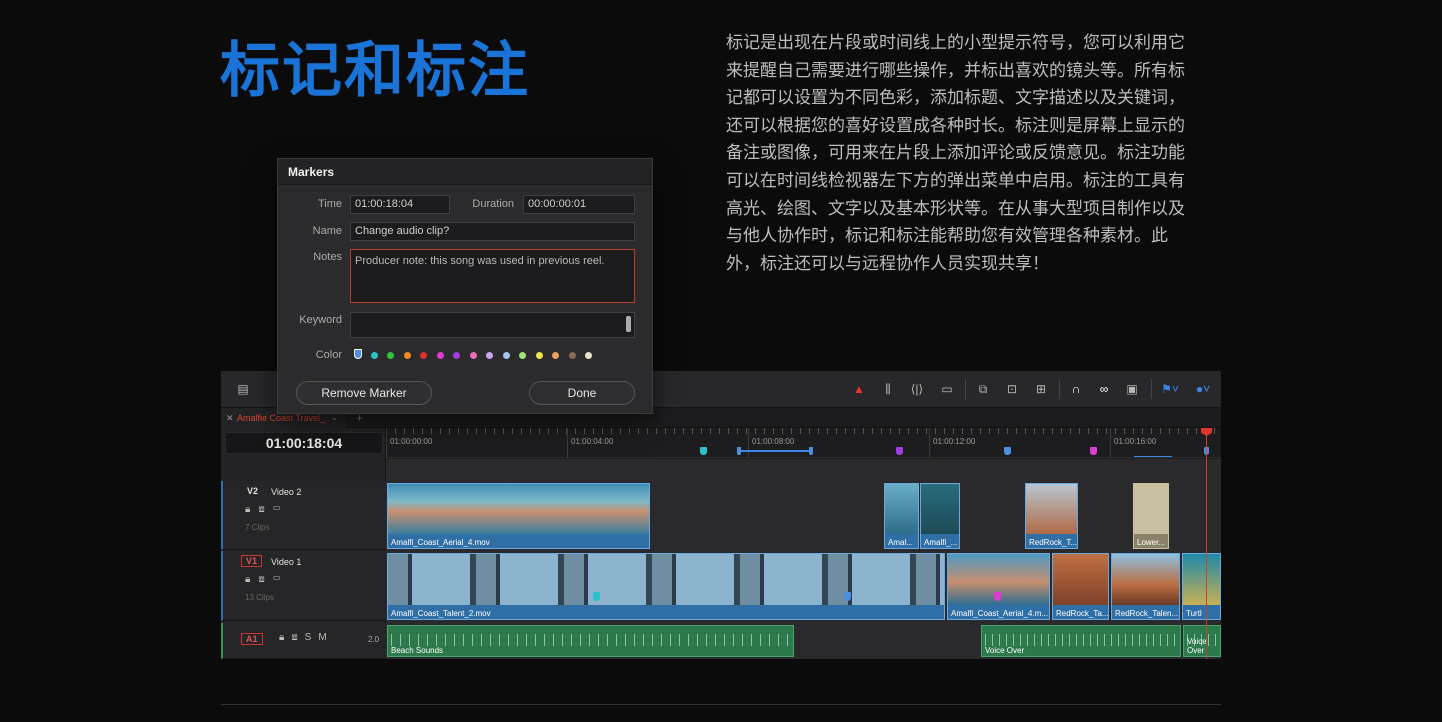 This screenshot has height=722, width=1442. What do you see at coordinates (888, 389) in the screenshot?
I see `trim-tool-icon: ⫼` at bounding box center [888, 389].